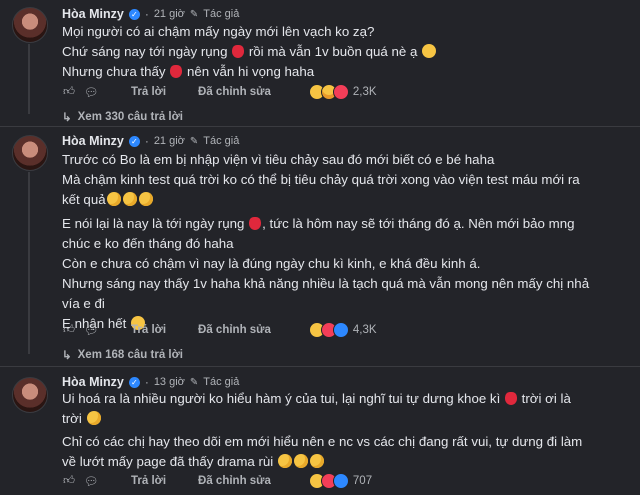 The height and width of the screenshot is (495, 640). Describe the element at coordinates (347, 462) in the screenshot. I see `comment-line: về lướt mấy page đã thấy drama rùi` at that location.